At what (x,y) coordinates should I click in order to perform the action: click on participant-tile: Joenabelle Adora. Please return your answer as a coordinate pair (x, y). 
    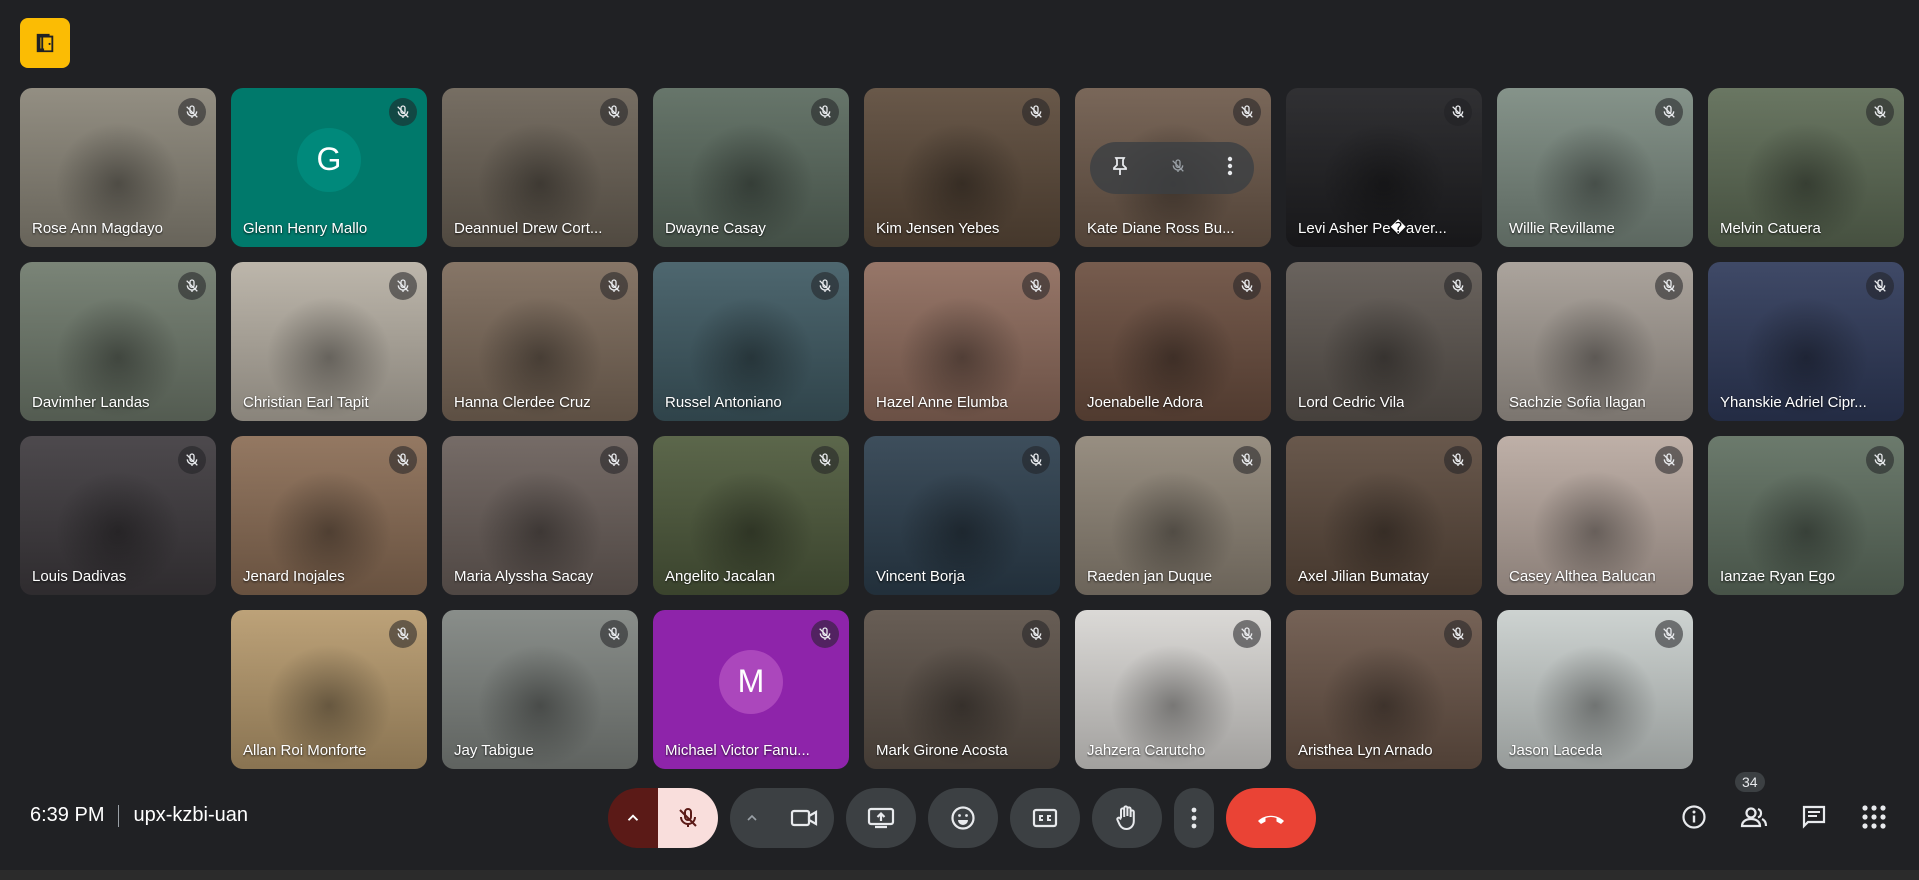
    Looking at the image, I should click on (1173, 341).